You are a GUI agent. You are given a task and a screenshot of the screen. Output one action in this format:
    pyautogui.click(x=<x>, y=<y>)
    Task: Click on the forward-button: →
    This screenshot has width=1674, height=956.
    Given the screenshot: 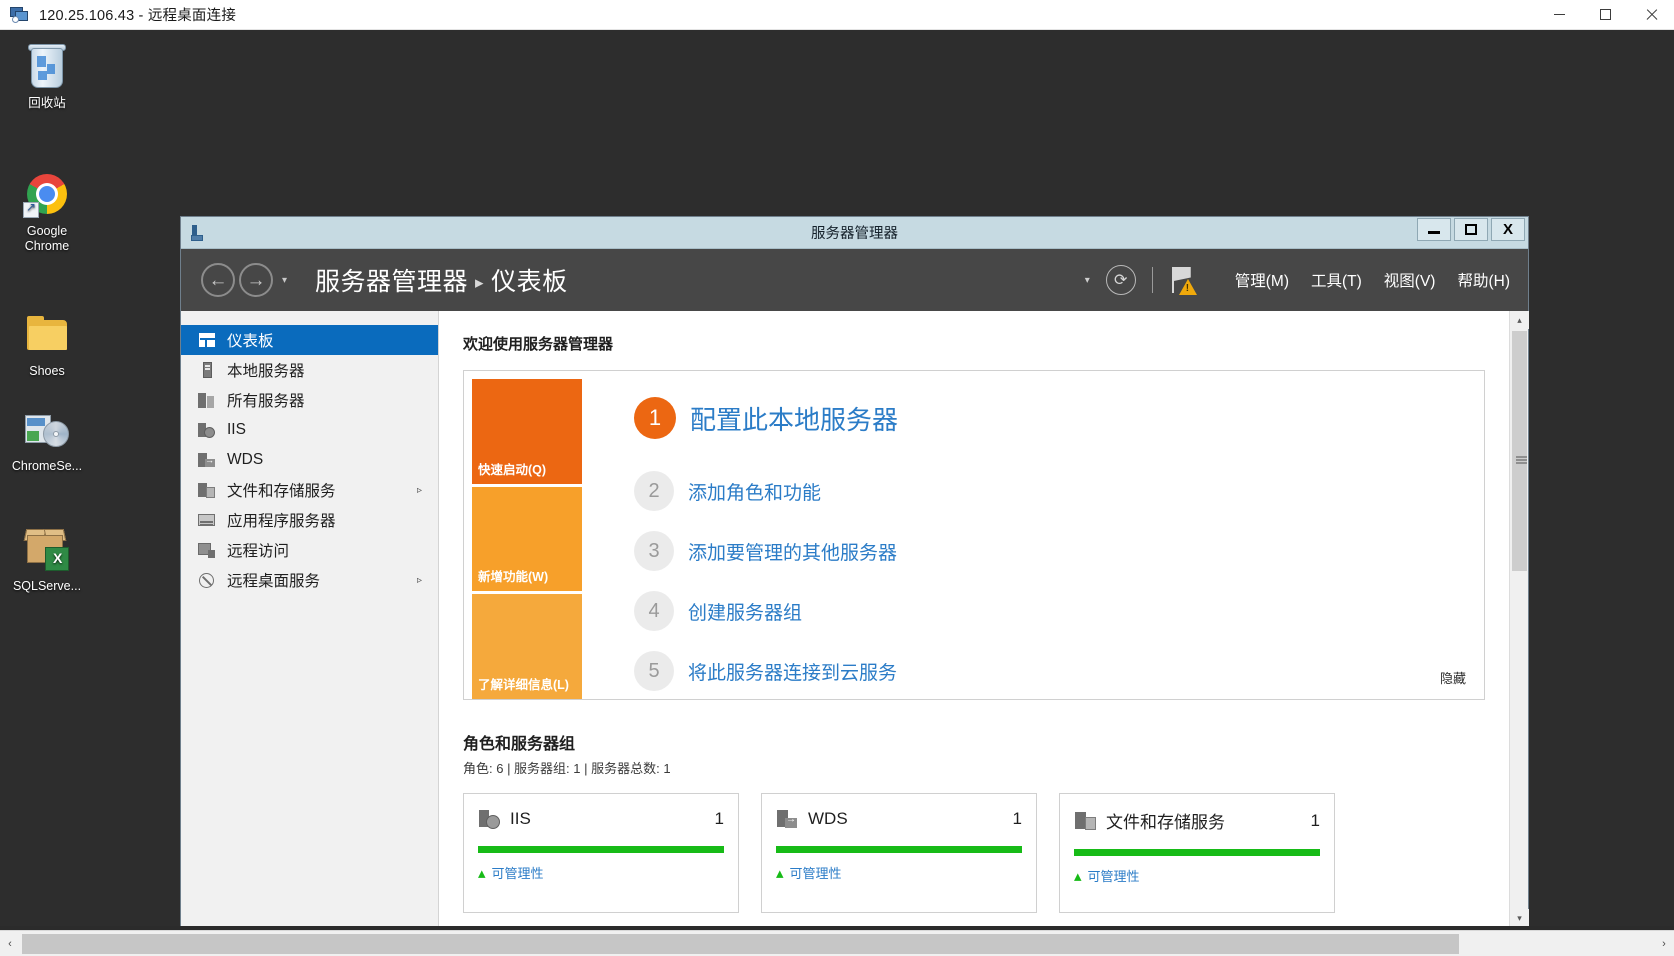 What is the action you would take?
    pyautogui.click(x=256, y=280)
    